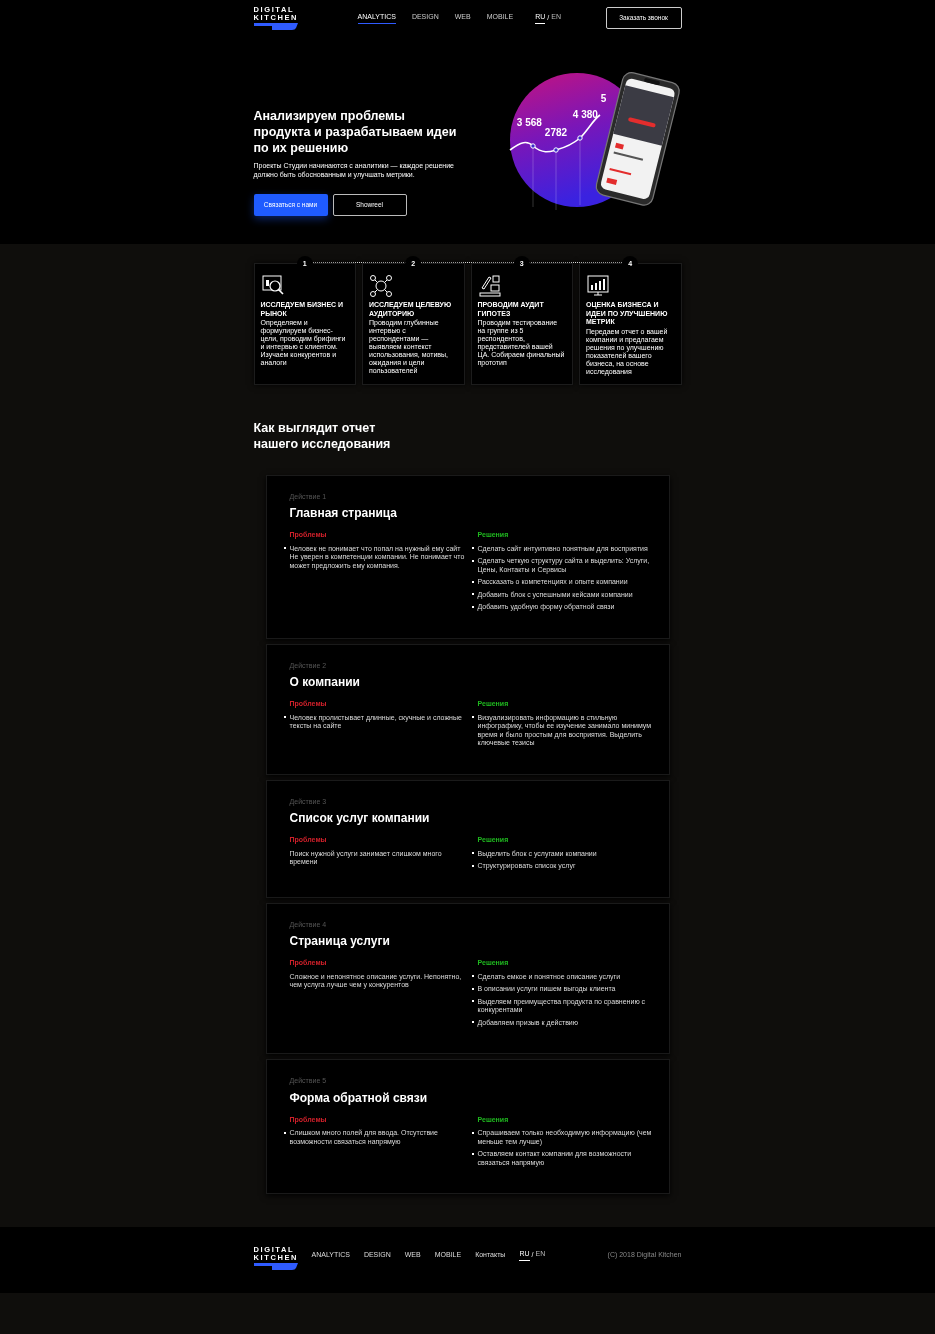 This screenshot has height=1334, width=935. Describe the element at coordinates (343, 513) in the screenshot. I see `action-title: Главная страница` at that location.